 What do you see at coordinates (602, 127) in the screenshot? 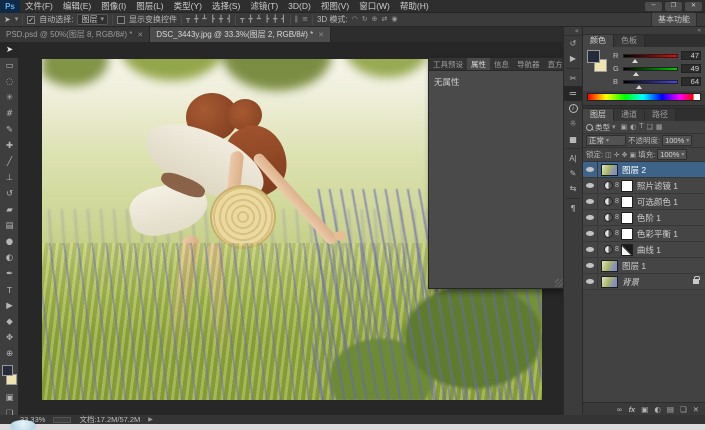
I see `filter-type-dropdown: 类型` at bounding box center [602, 127].